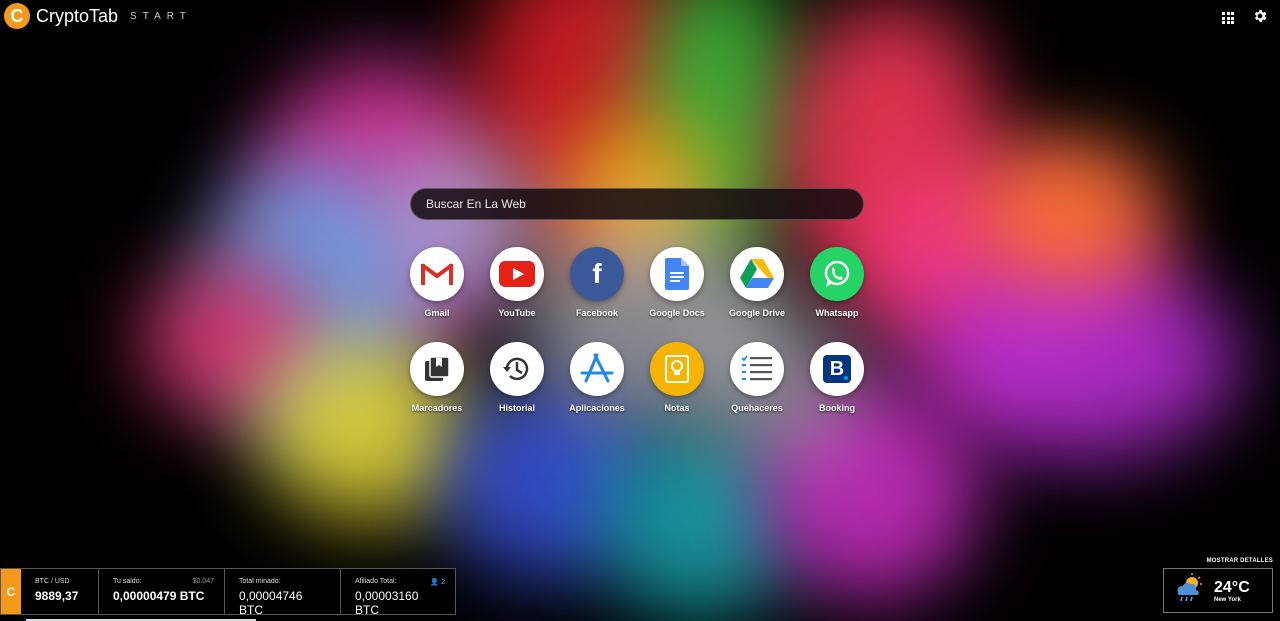 This screenshot has width=1280, height=621. Describe the element at coordinates (757, 369) in the screenshot. I see `todo-list-icon` at that location.